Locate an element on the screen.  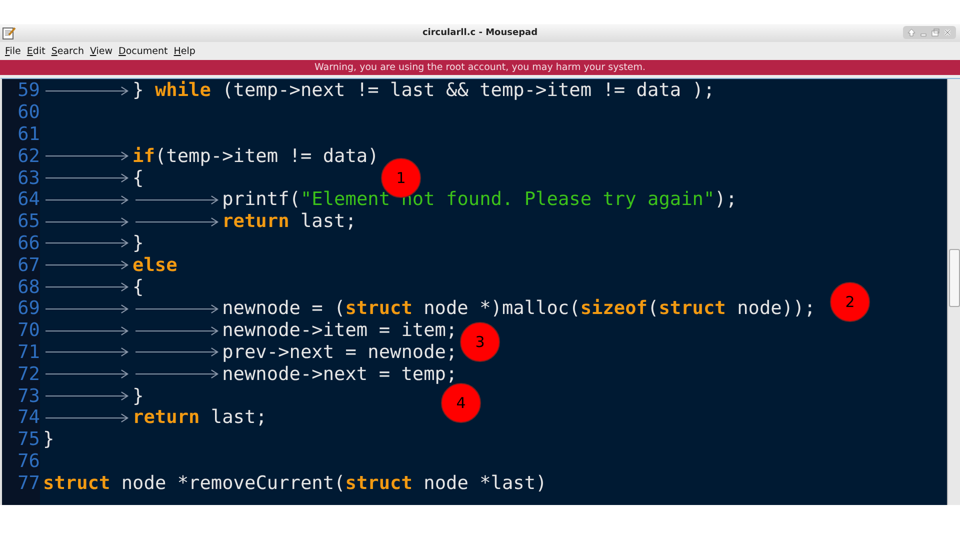
window-title: circularll.c - Mousepad is located at coordinates (480, 33).